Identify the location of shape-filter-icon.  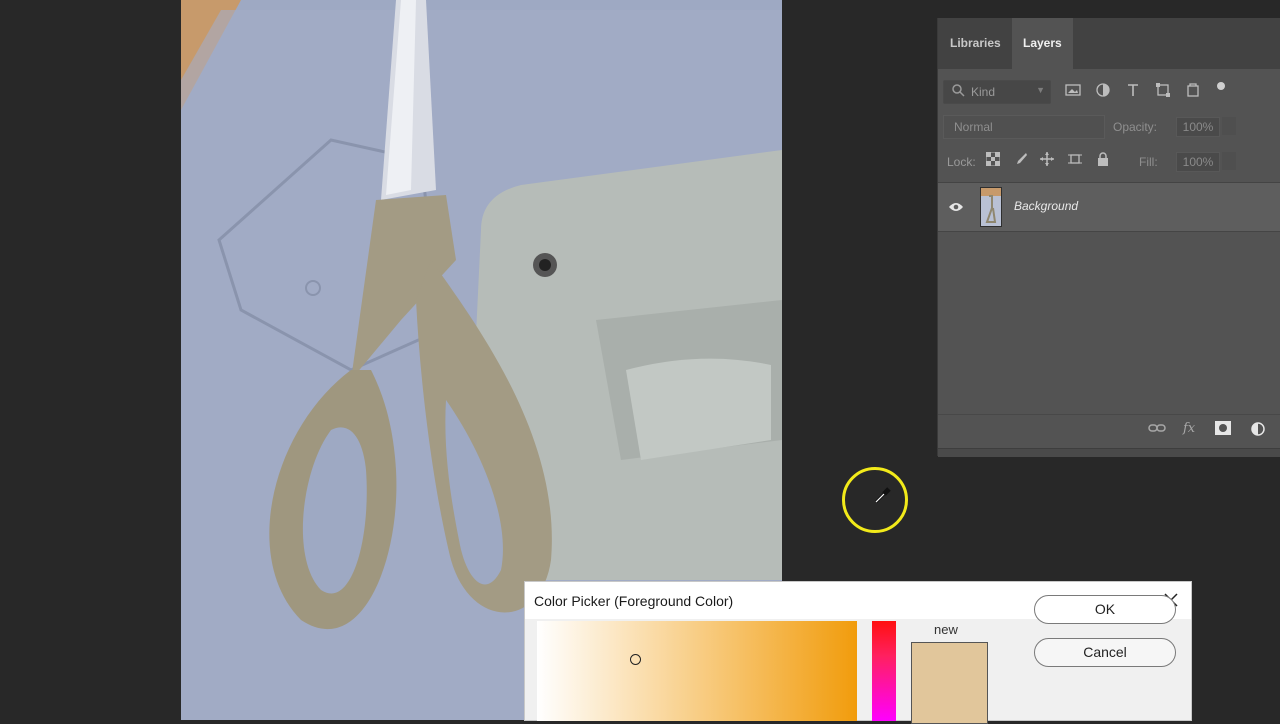
(1164, 91).